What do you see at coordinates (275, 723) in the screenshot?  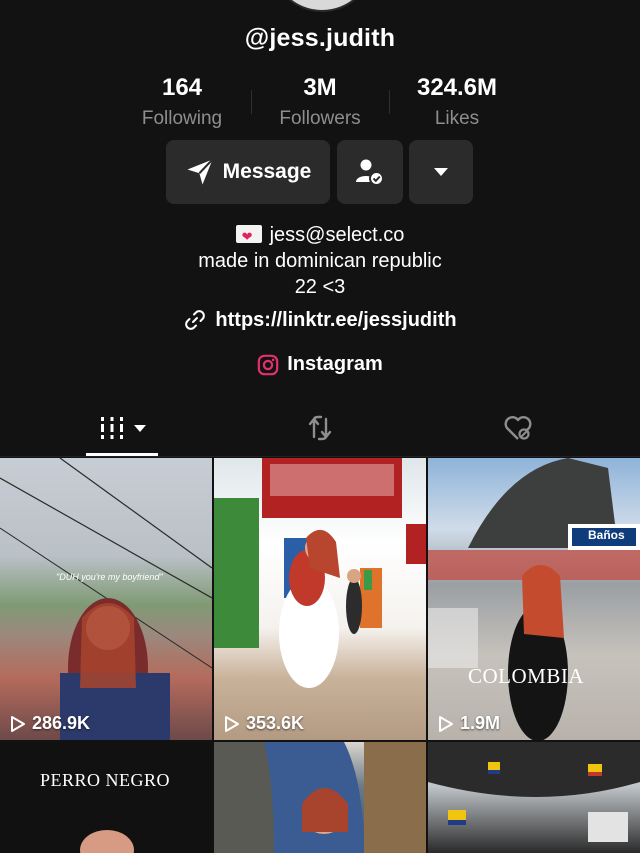 I see `view-count-text: 353.6K` at bounding box center [275, 723].